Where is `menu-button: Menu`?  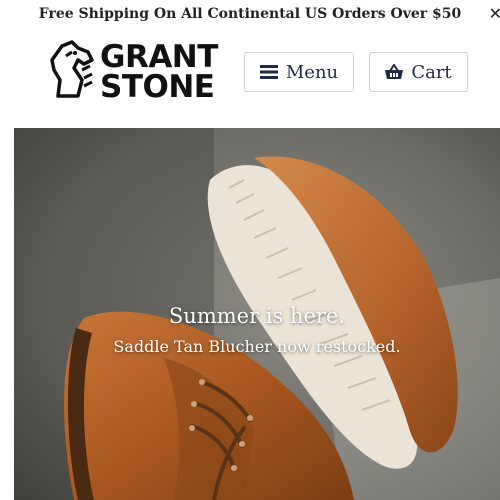 menu-button: Menu is located at coordinates (299, 72).